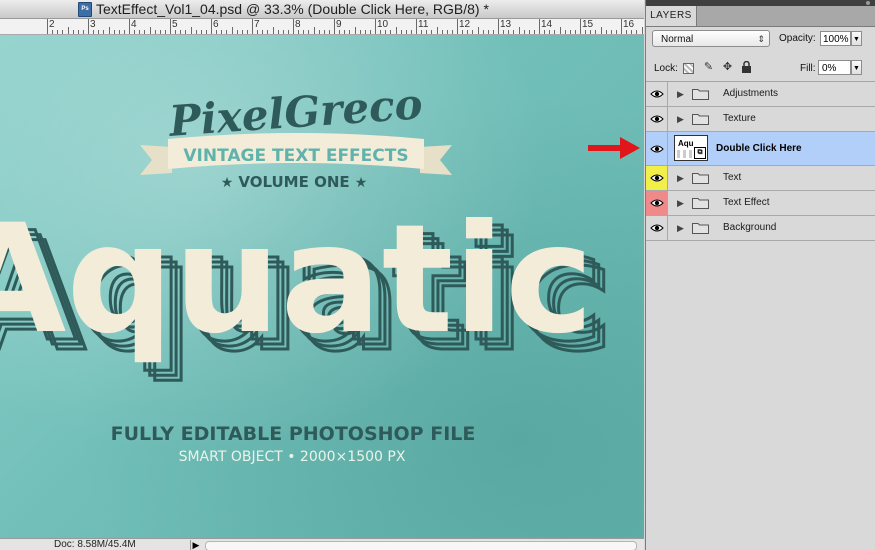 Image resolution: width=875 pixels, height=550 pixels. What do you see at coordinates (293, 182) in the screenshot?
I see `volume-label: VOLUME ONE` at bounding box center [293, 182].